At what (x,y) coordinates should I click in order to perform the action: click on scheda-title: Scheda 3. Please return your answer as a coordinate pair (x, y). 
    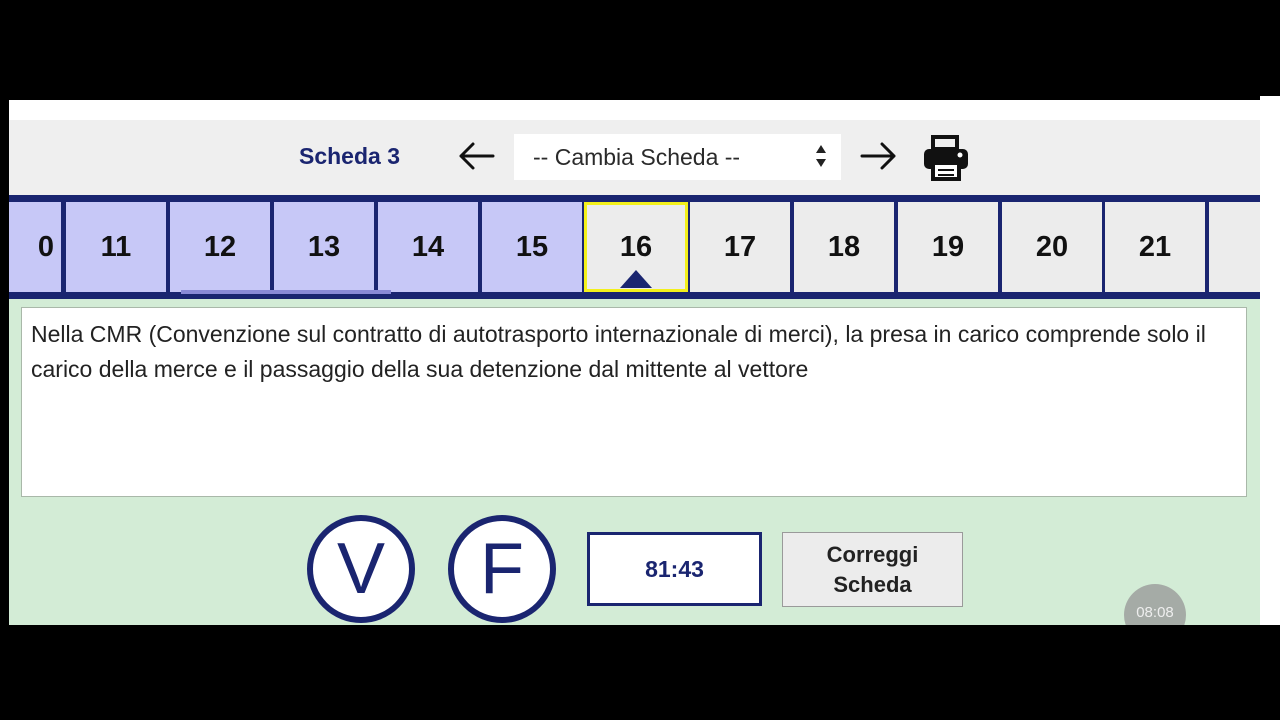
    Looking at the image, I should click on (349, 156).